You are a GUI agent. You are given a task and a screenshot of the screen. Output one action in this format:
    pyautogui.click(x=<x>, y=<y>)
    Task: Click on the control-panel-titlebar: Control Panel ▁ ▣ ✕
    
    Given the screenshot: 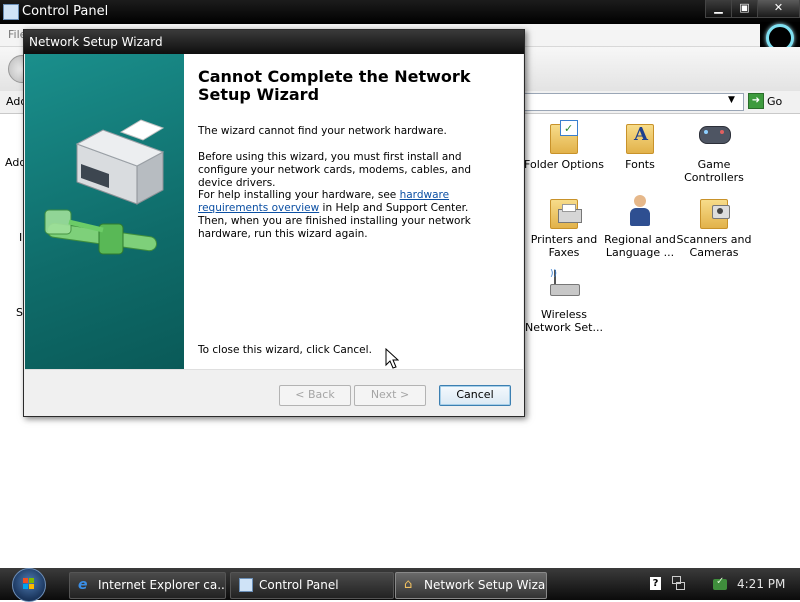 What is the action you would take?
    pyautogui.click(x=400, y=12)
    